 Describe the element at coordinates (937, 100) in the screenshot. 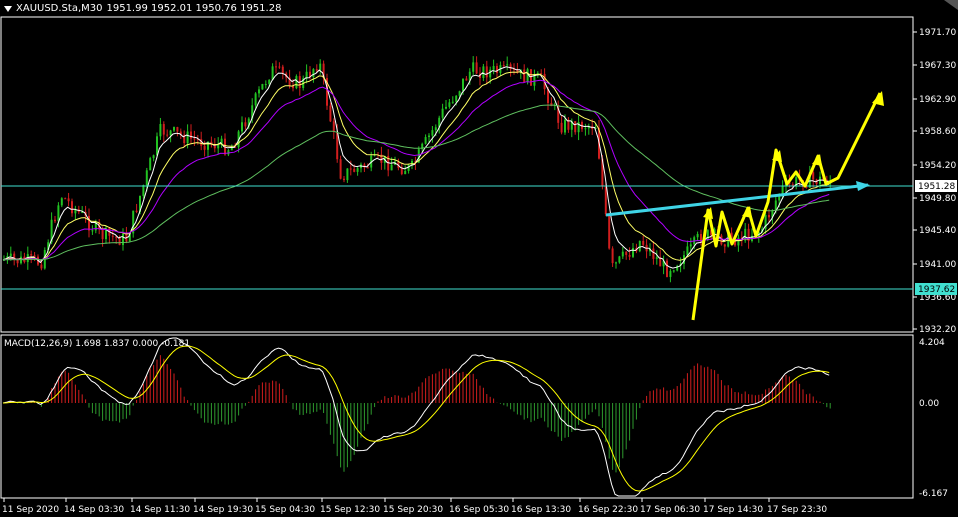

I see `price-tick-label: 1962.90` at that location.